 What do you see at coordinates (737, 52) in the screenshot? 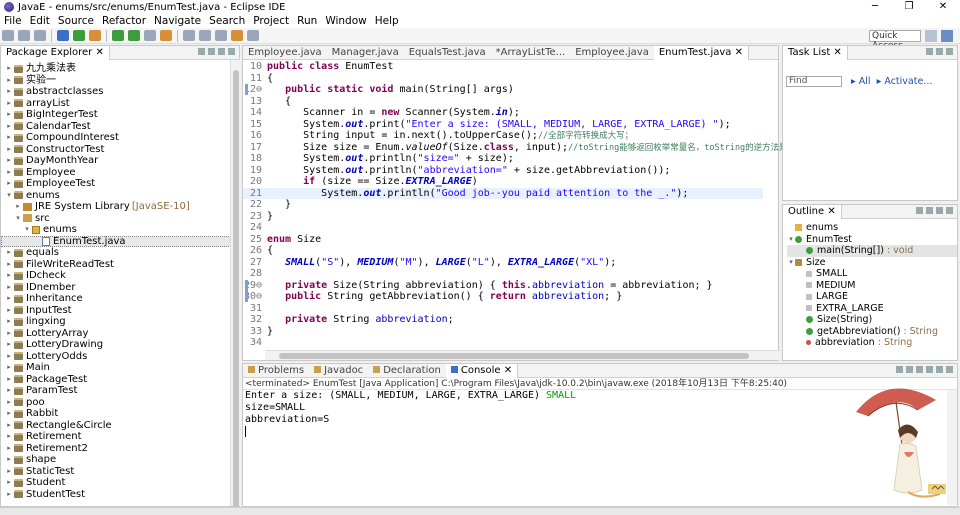
I see `close-icon: ✕` at bounding box center [737, 52].